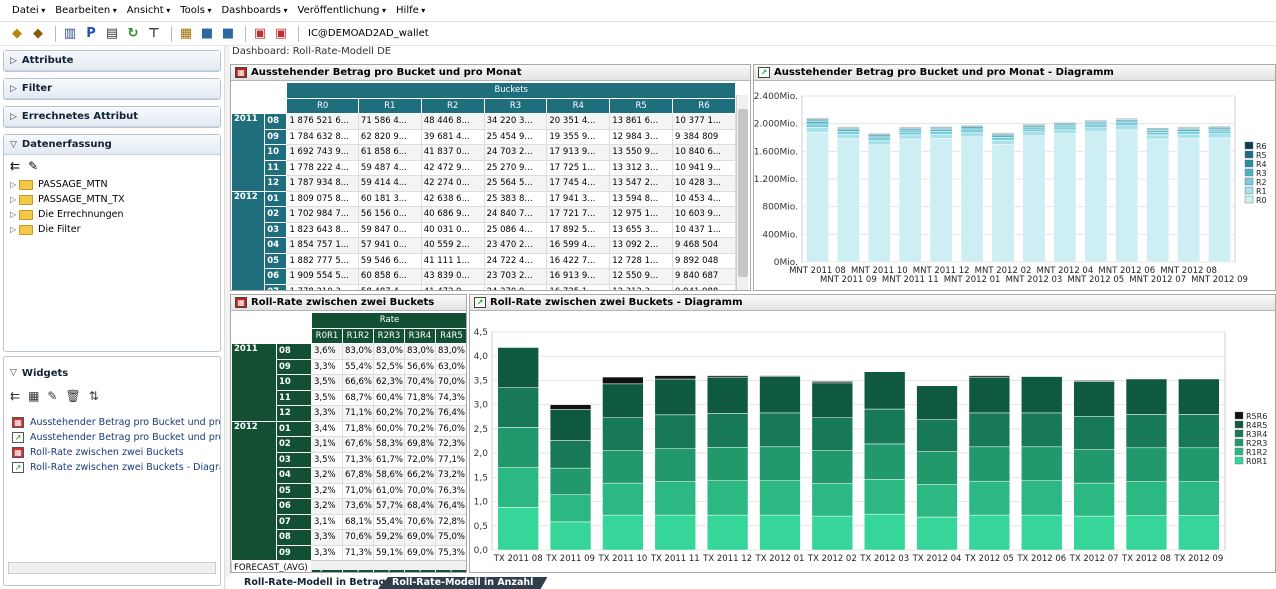 The image size is (1276, 589). What do you see at coordinates (112, 184) in the screenshot?
I see `tree-item-passage-mtn: ▷ PASSAGE_MTN` at bounding box center [112, 184].